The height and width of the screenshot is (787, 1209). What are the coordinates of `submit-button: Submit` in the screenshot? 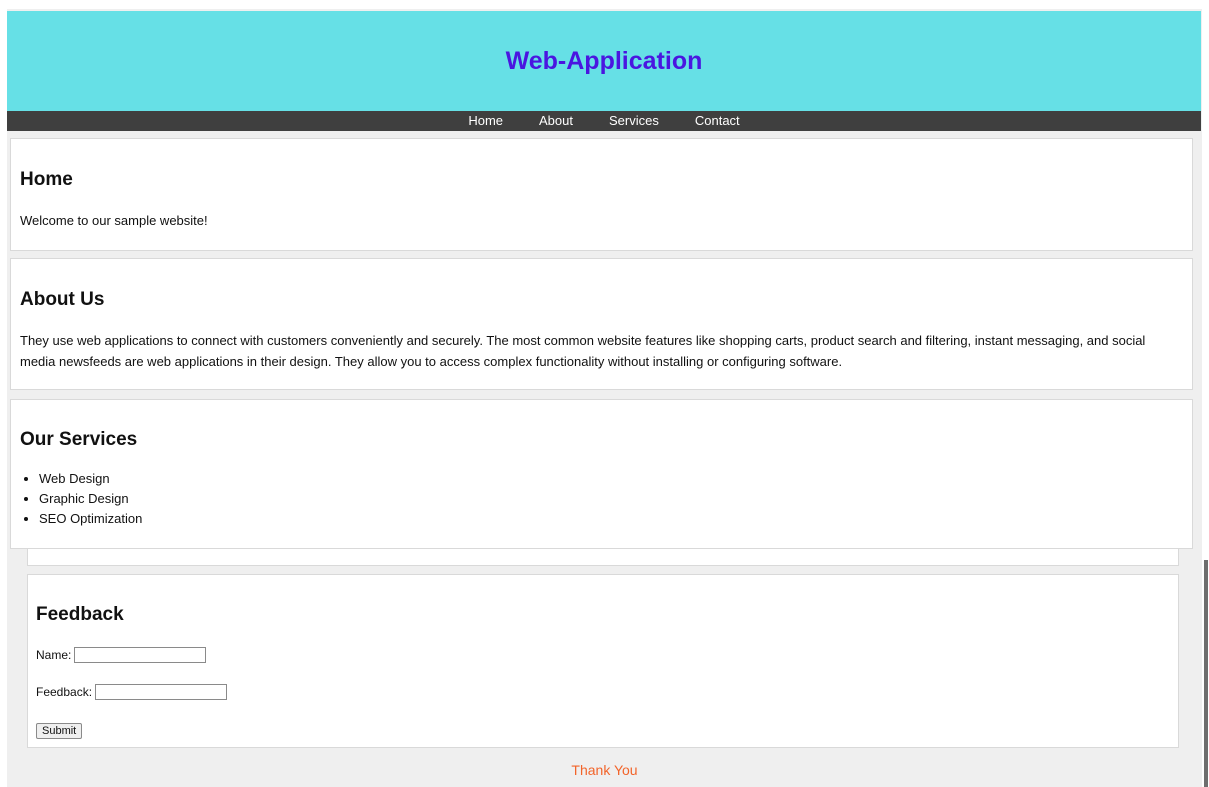 It's located at (59, 731).